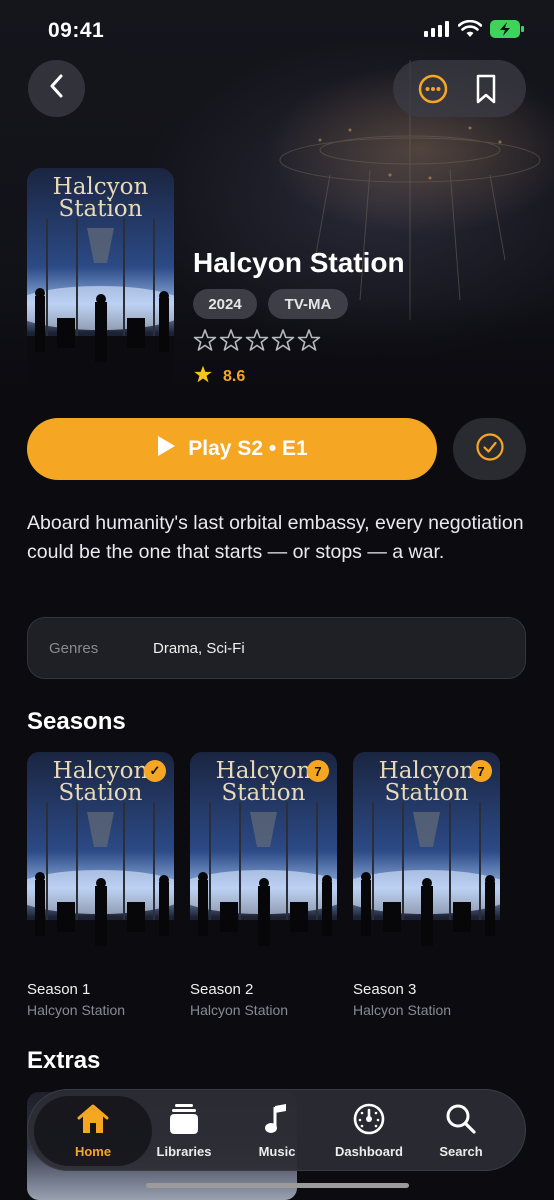 The width and height of the screenshot is (554, 1200). I want to click on tab-label: Search, so click(461, 1151).